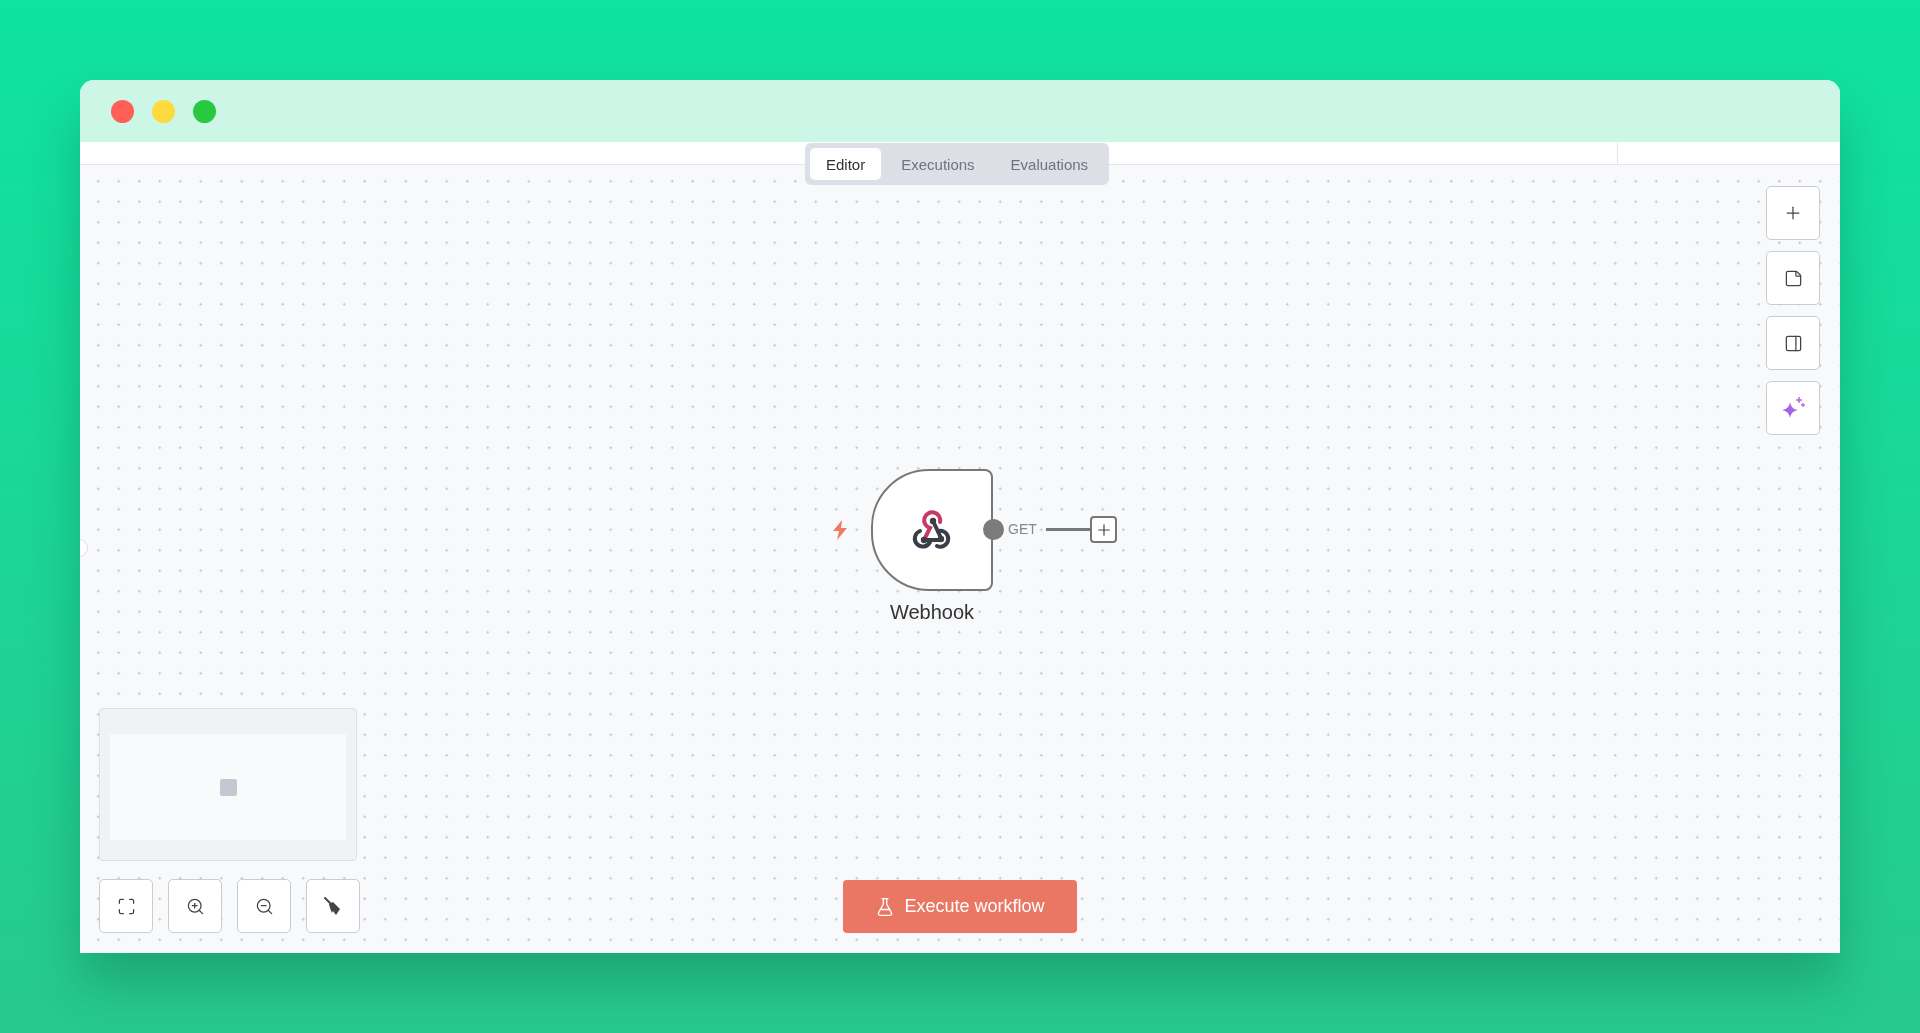 This screenshot has height=1033, width=1920. What do you see at coordinates (846, 164) in the screenshot?
I see `view-tab: Editor` at bounding box center [846, 164].